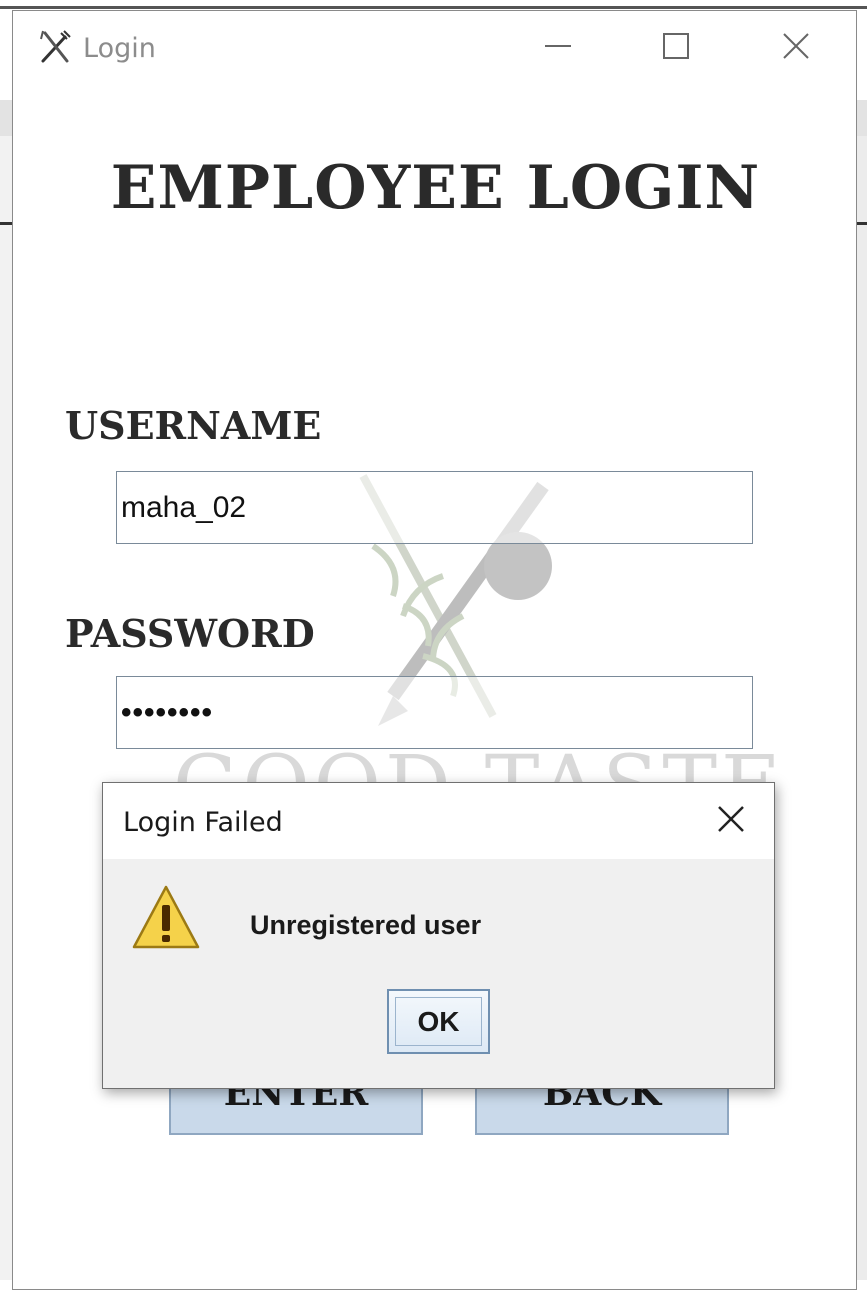 The width and height of the screenshot is (867, 1301). What do you see at coordinates (55, 47) in the screenshot?
I see `fork-knife-icon` at bounding box center [55, 47].